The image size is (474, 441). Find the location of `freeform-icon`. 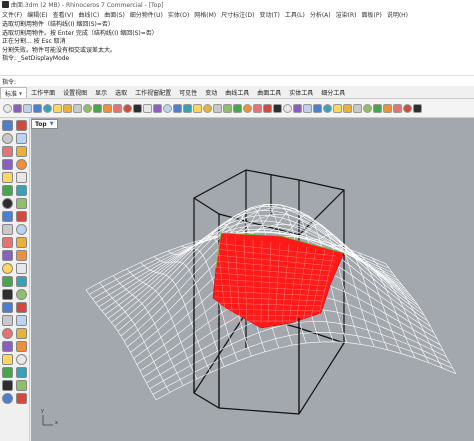

freeform-icon is located at coordinates (21, 177).